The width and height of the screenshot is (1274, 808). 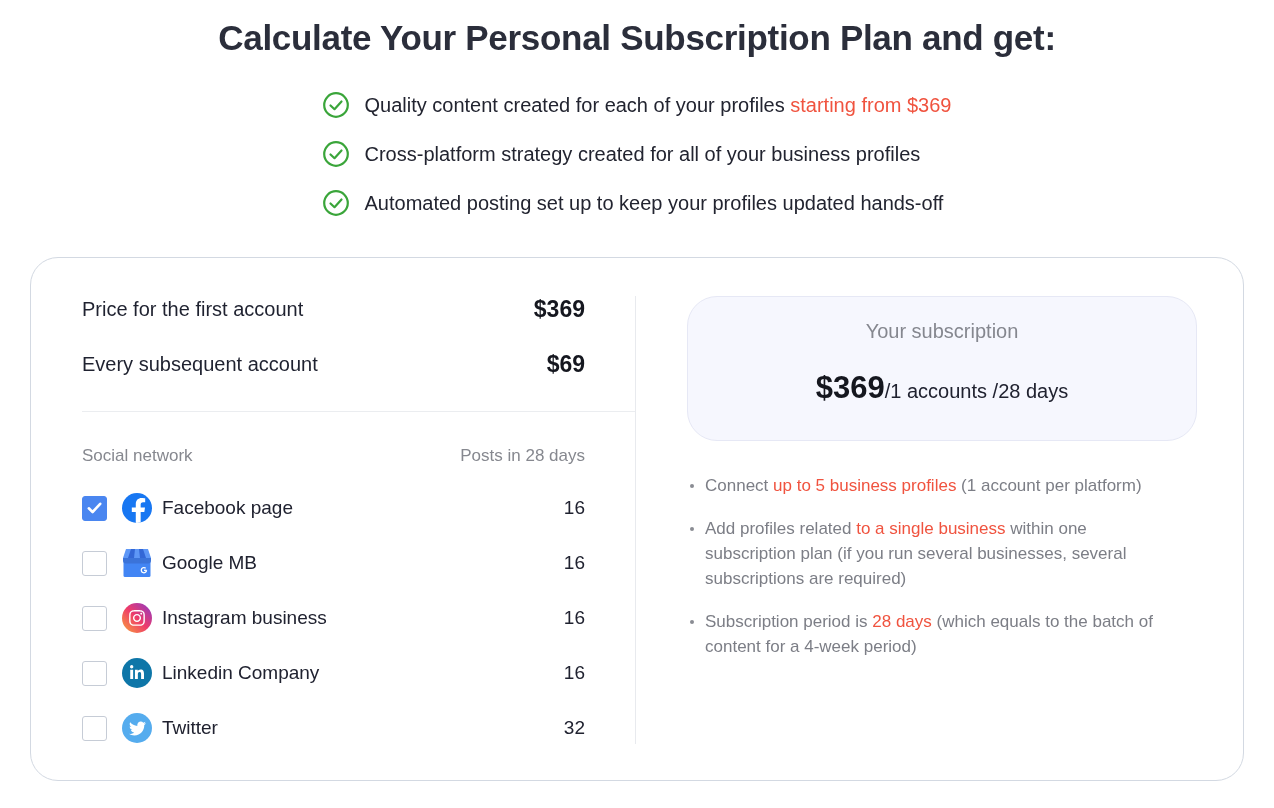 What do you see at coordinates (137, 508) in the screenshot?
I see `facebook-icon` at bounding box center [137, 508].